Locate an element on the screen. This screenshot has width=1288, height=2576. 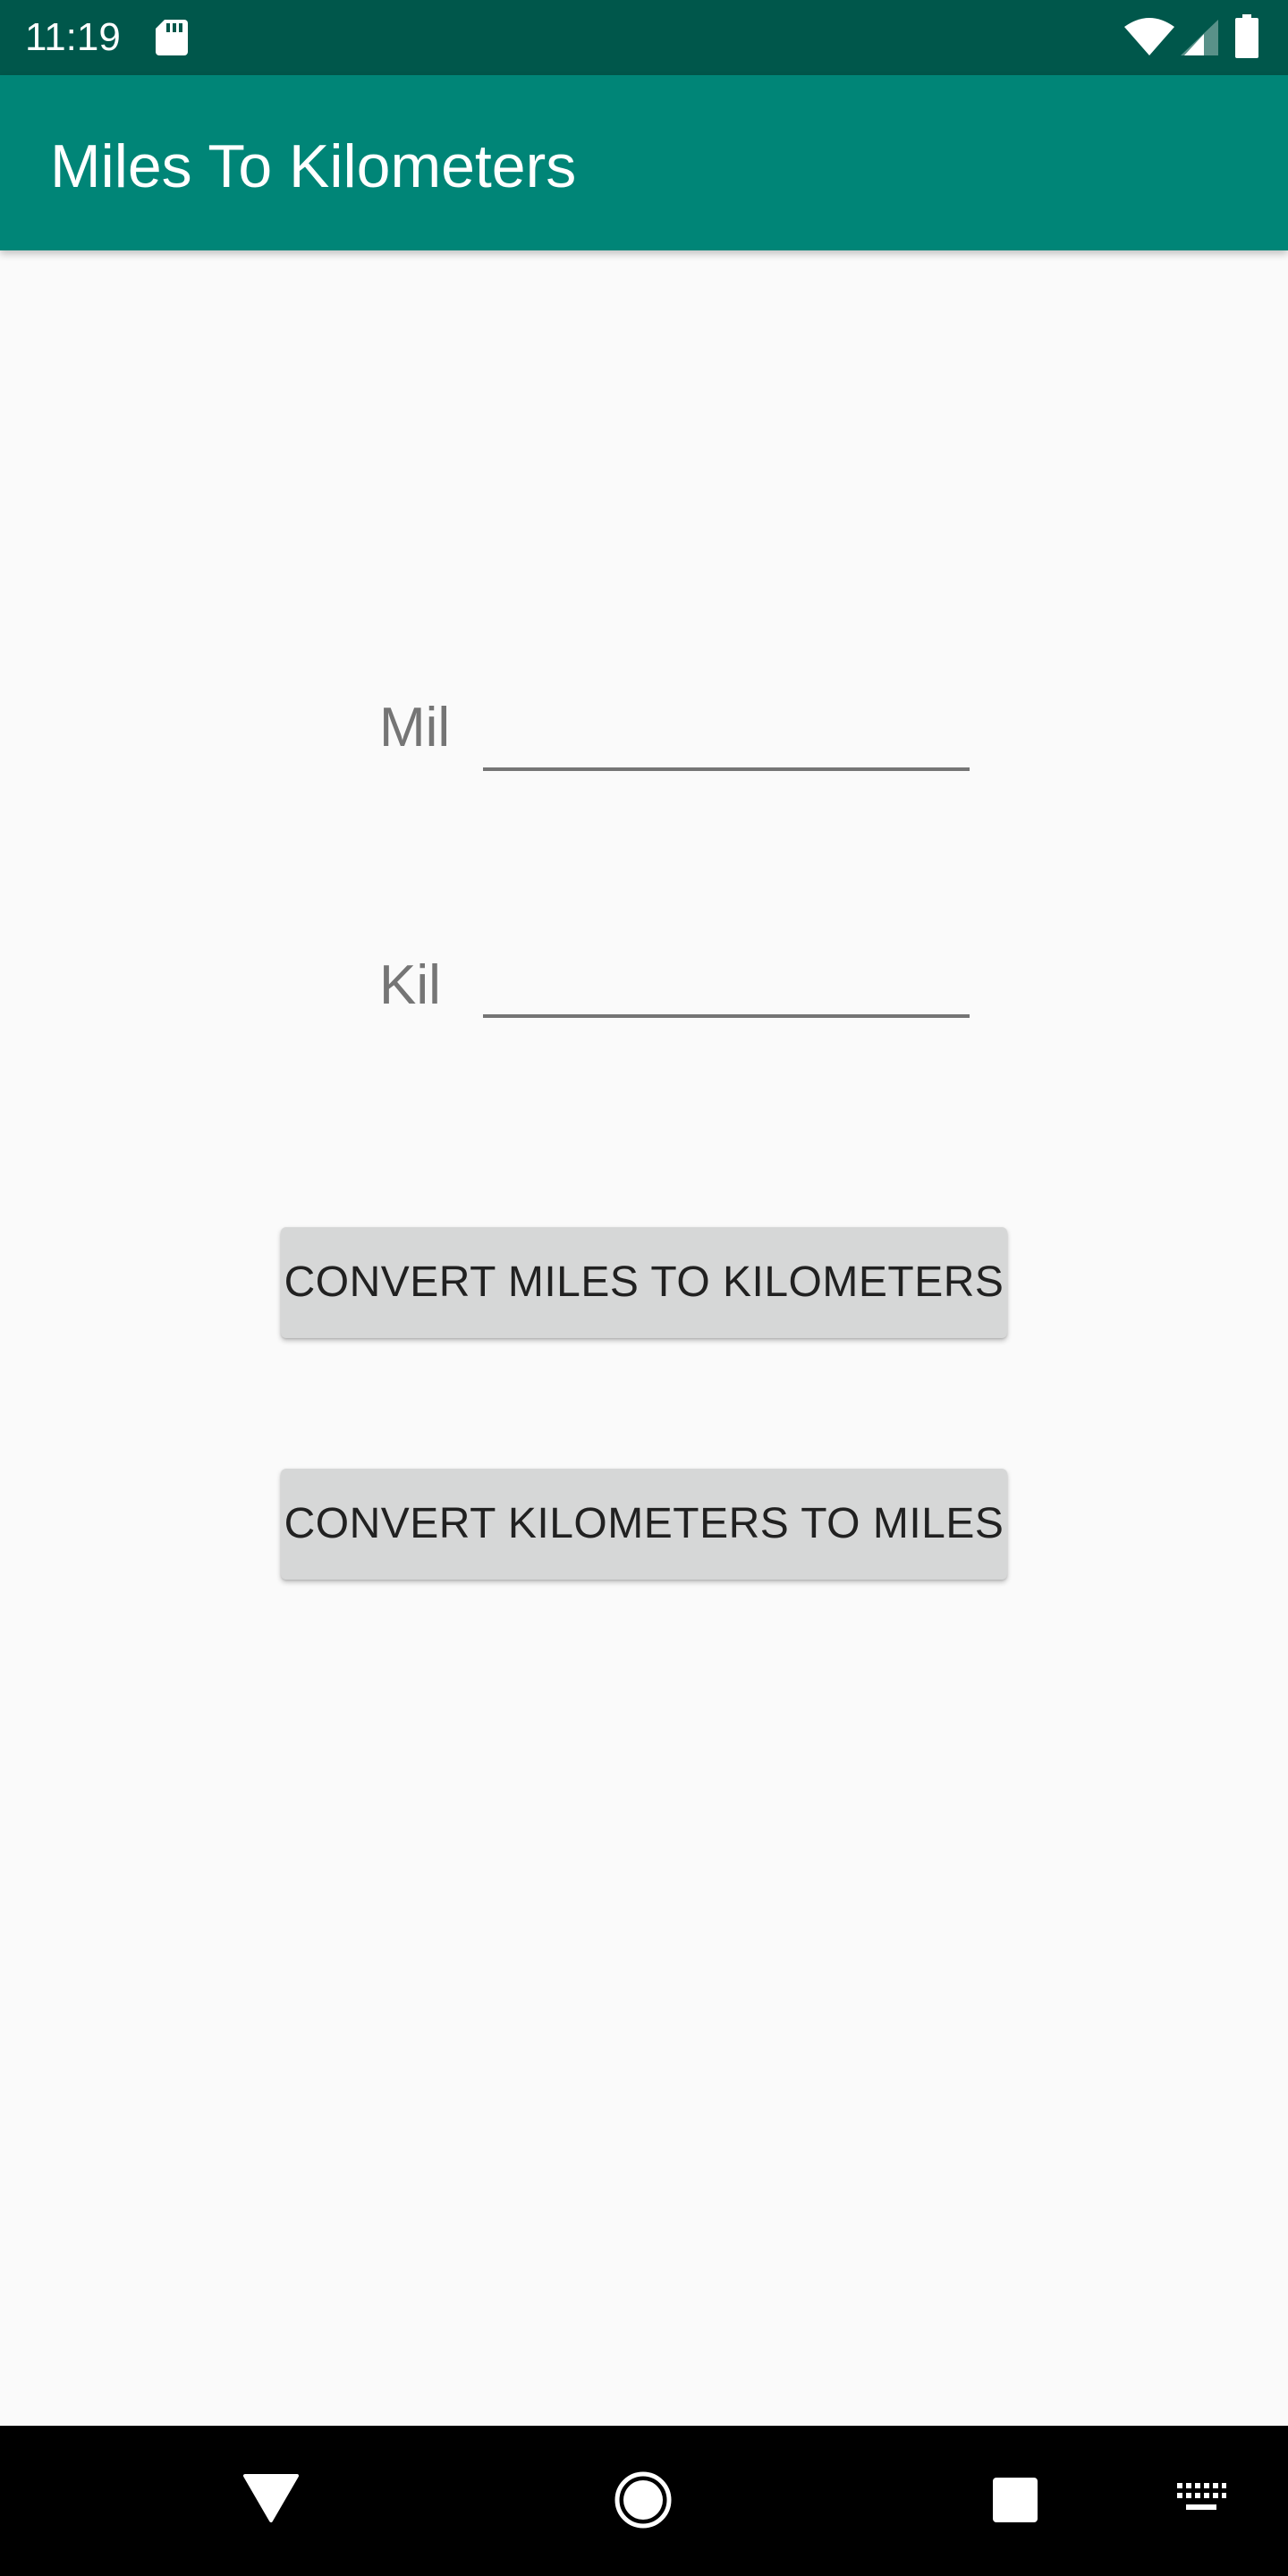
keyboard-icon is located at coordinates (1201, 2499).